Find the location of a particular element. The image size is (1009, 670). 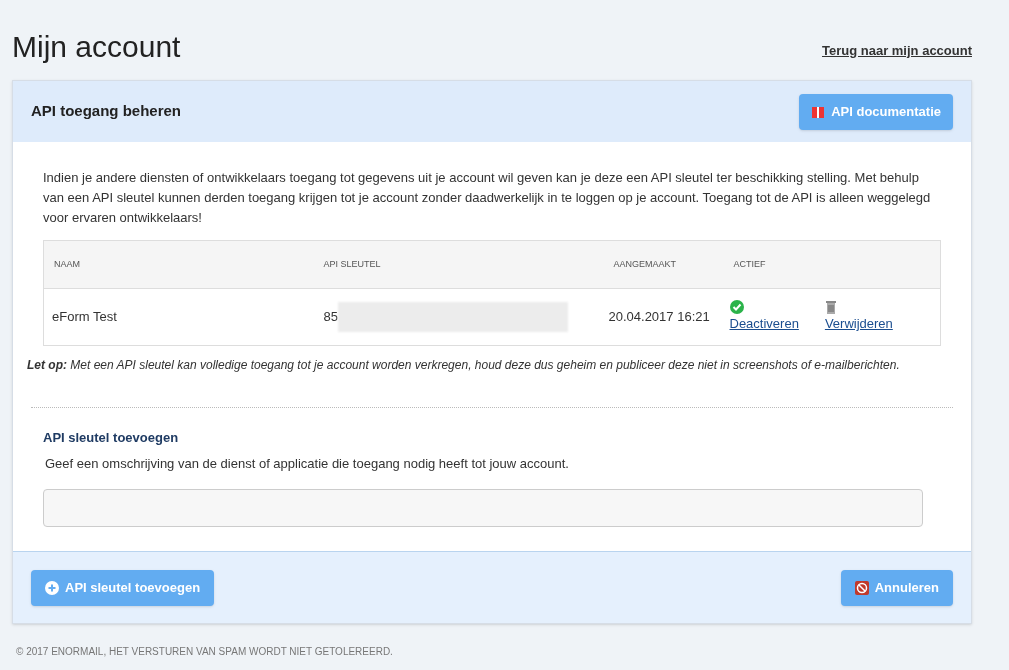

deactivate-link: Deactiveren is located at coordinates (764, 324).